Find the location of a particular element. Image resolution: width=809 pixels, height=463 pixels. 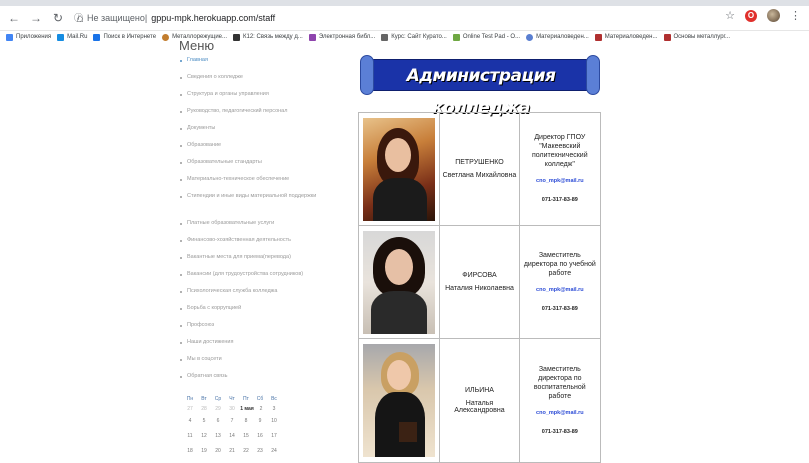

testpad-icon is located at coordinates (456, 37).